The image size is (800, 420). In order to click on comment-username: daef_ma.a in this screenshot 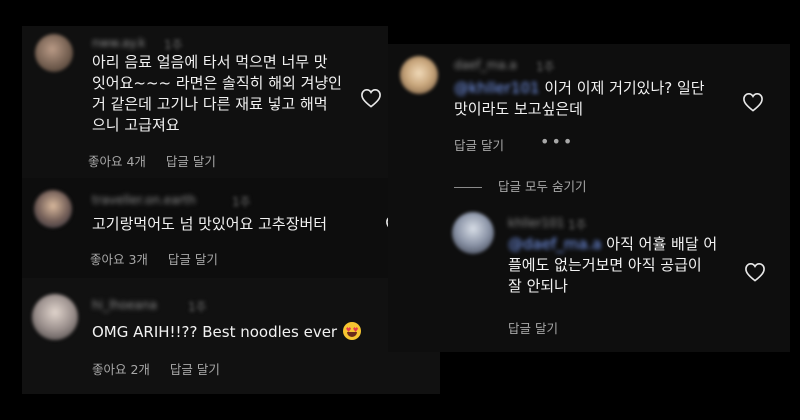, I will do `click(485, 65)`.